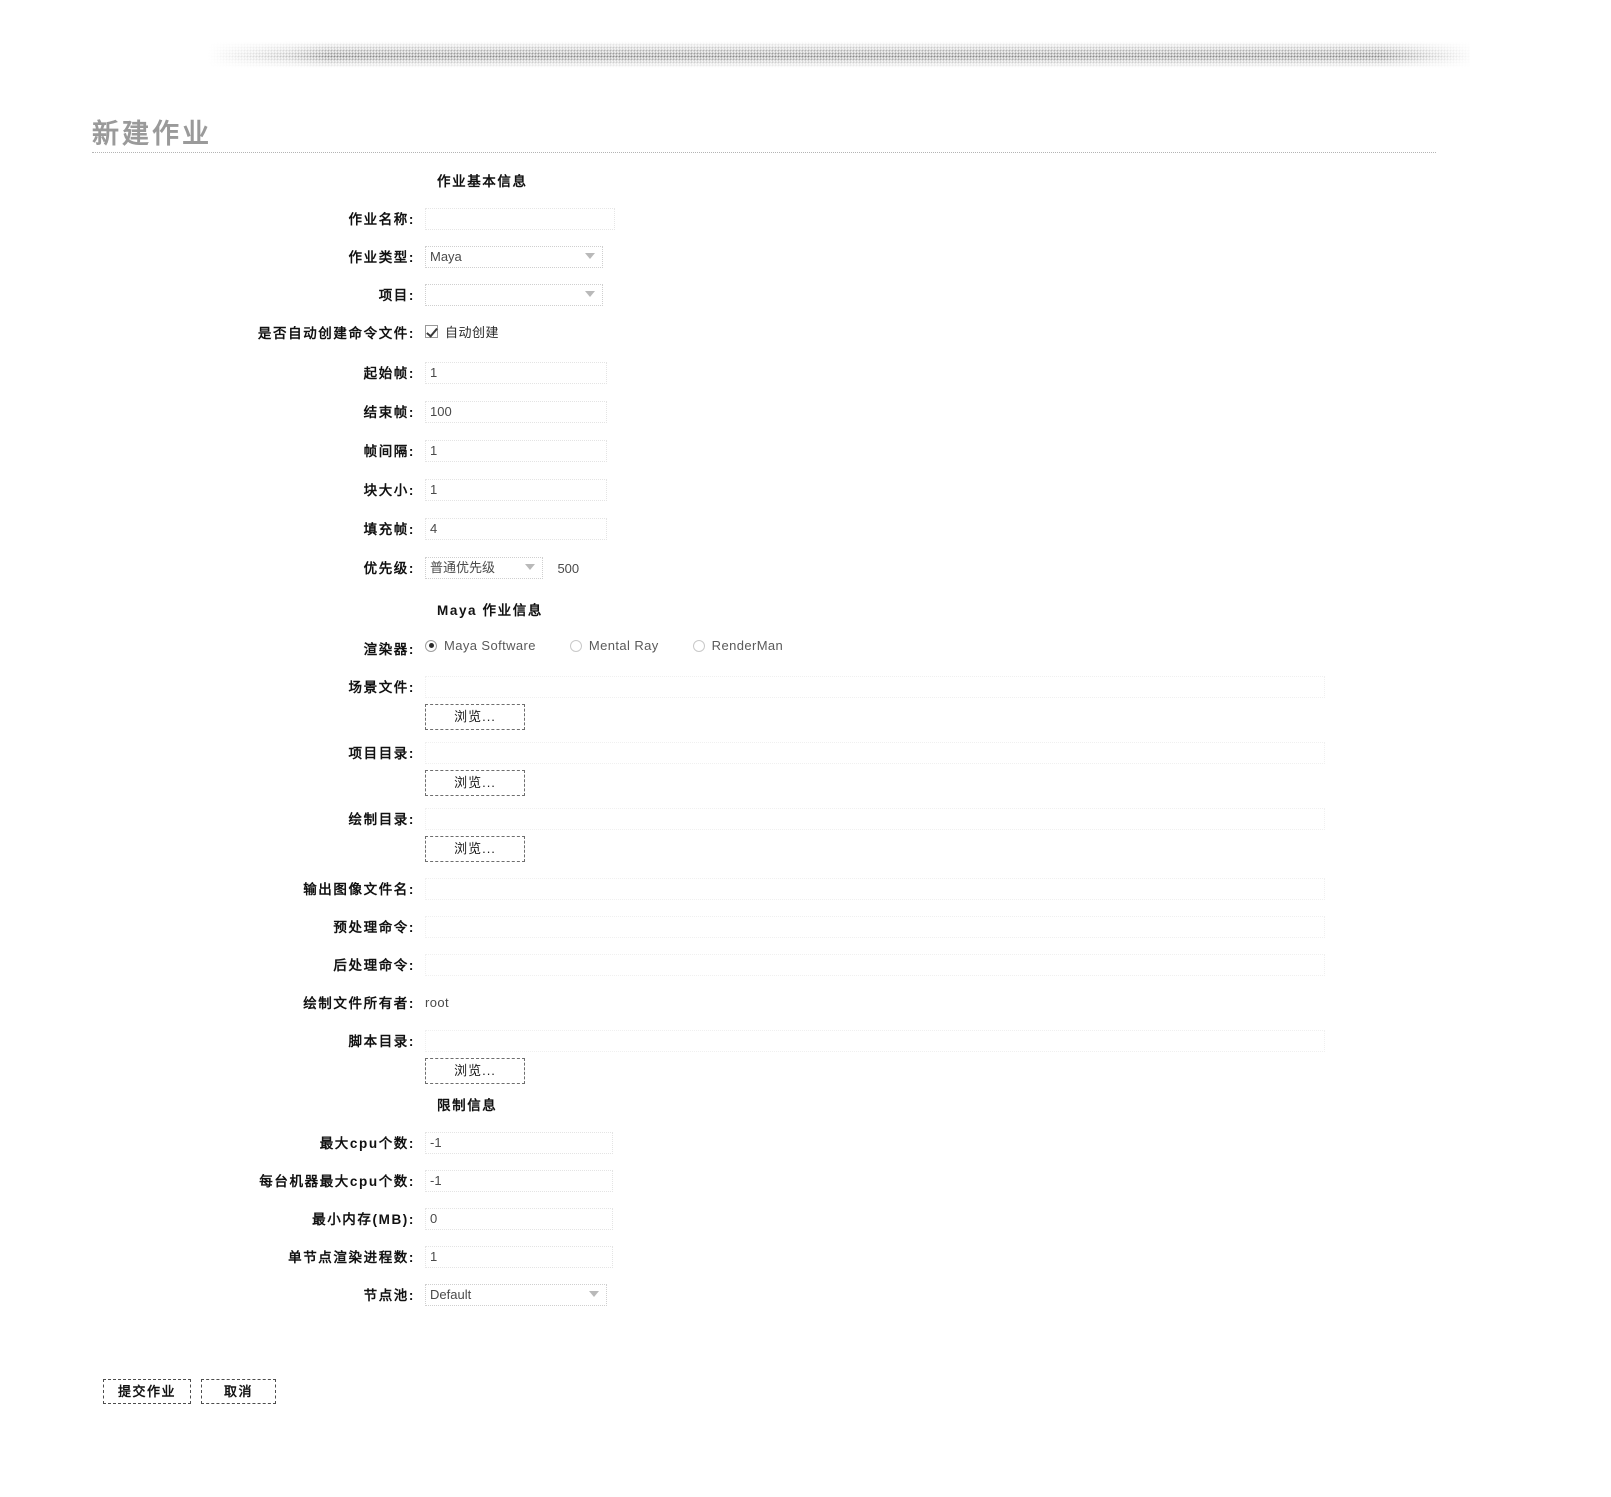 The height and width of the screenshot is (1497, 1611). What do you see at coordinates (805, 257) in the screenshot?
I see `field-row-job-type: 作业类型: Maya` at bounding box center [805, 257].